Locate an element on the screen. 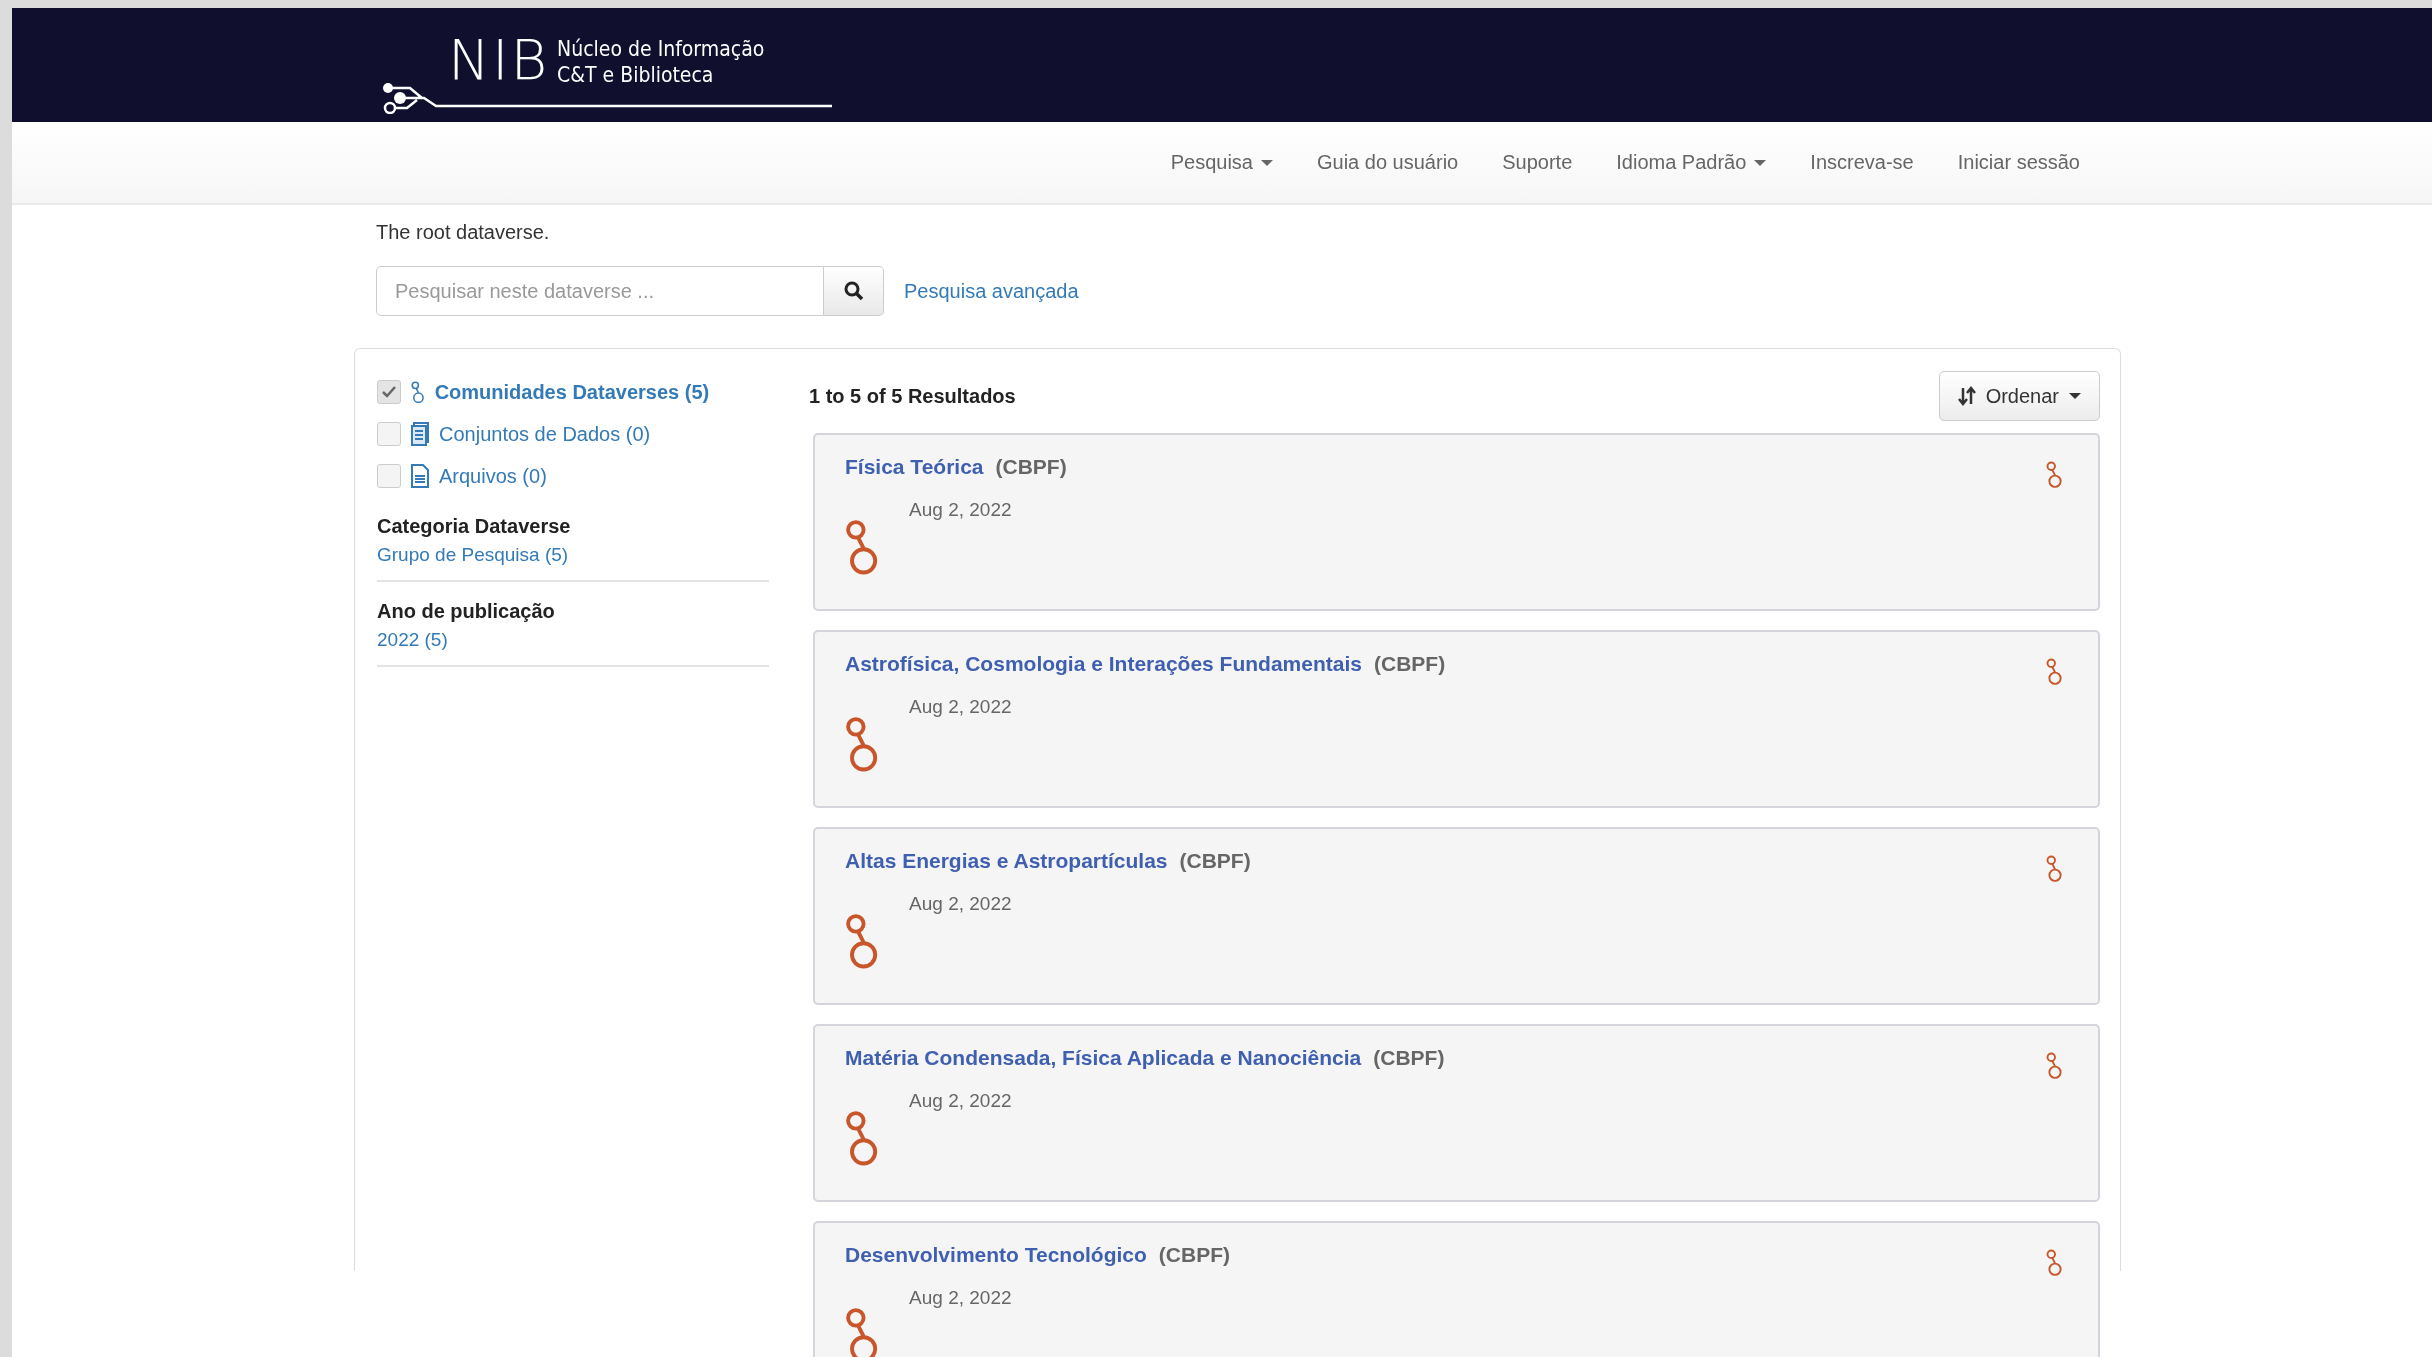 Image resolution: width=2432 pixels, height=1357 pixels. nav-link: Inscreva-se is located at coordinates (1862, 162).